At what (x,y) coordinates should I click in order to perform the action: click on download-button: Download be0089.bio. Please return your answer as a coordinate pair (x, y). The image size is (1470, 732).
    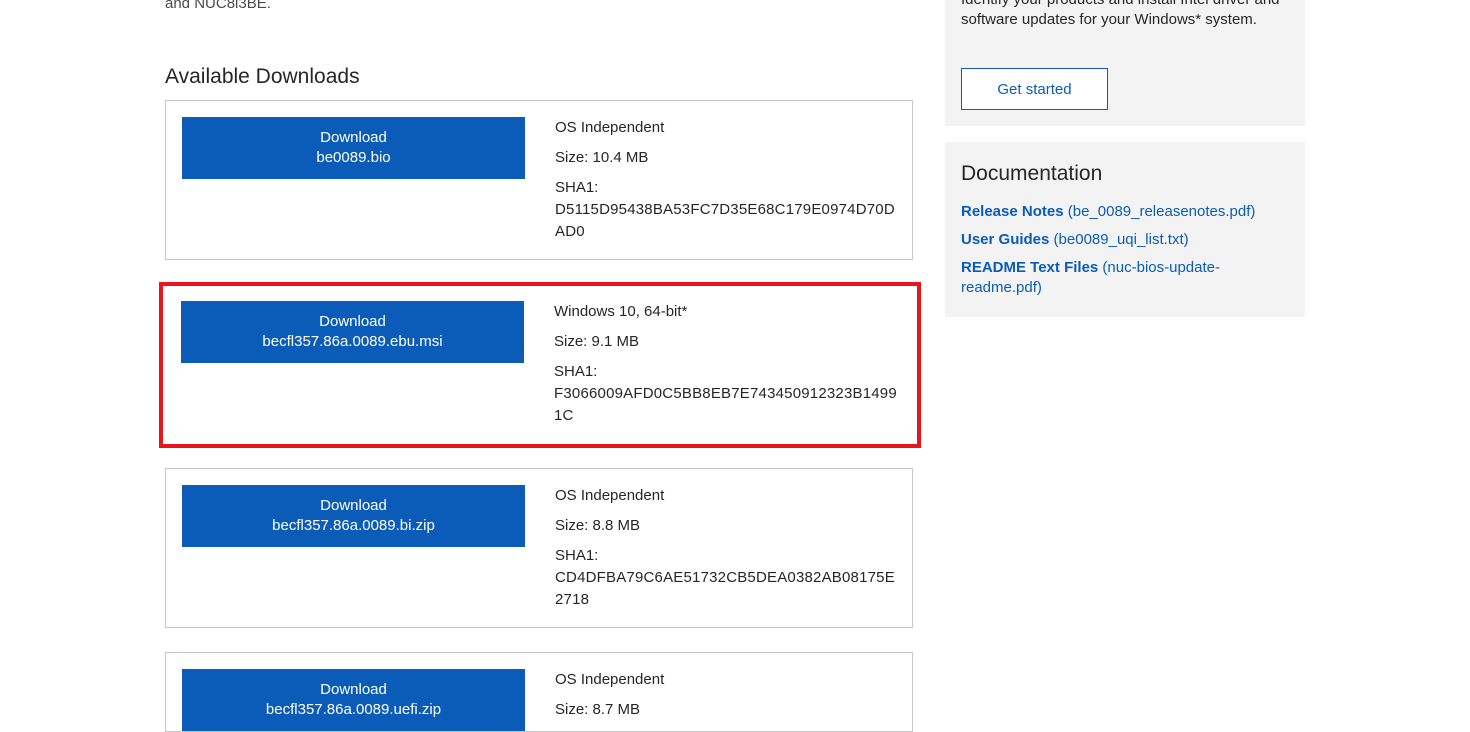
    Looking at the image, I should click on (353, 148).